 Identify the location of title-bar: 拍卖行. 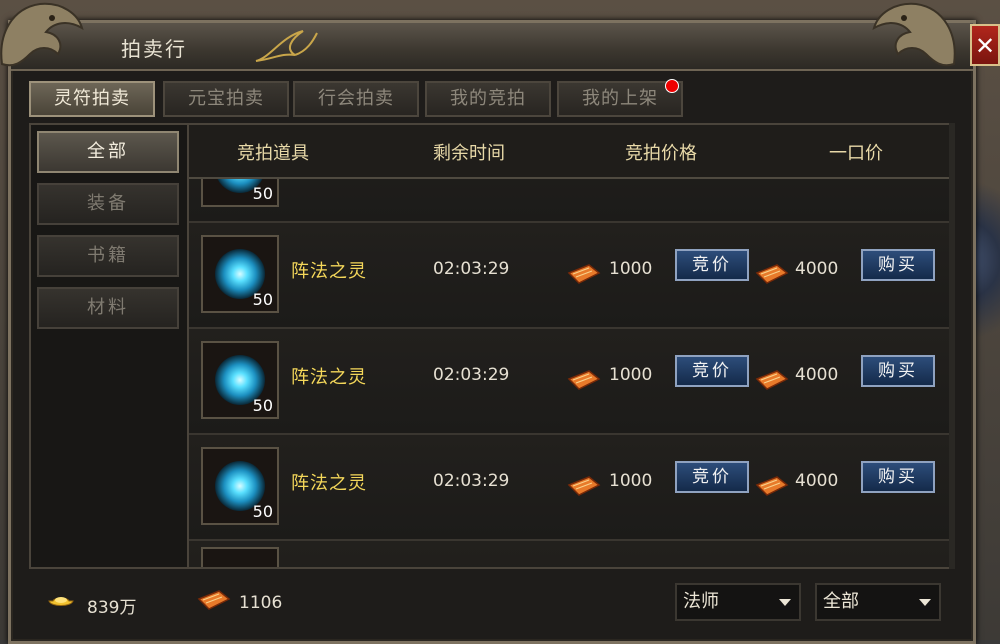
(492, 47).